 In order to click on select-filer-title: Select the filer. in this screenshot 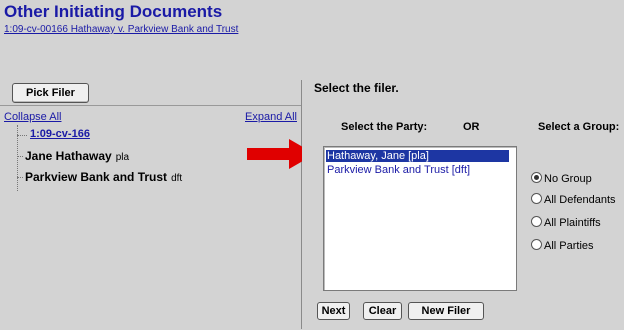, I will do `click(356, 88)`.